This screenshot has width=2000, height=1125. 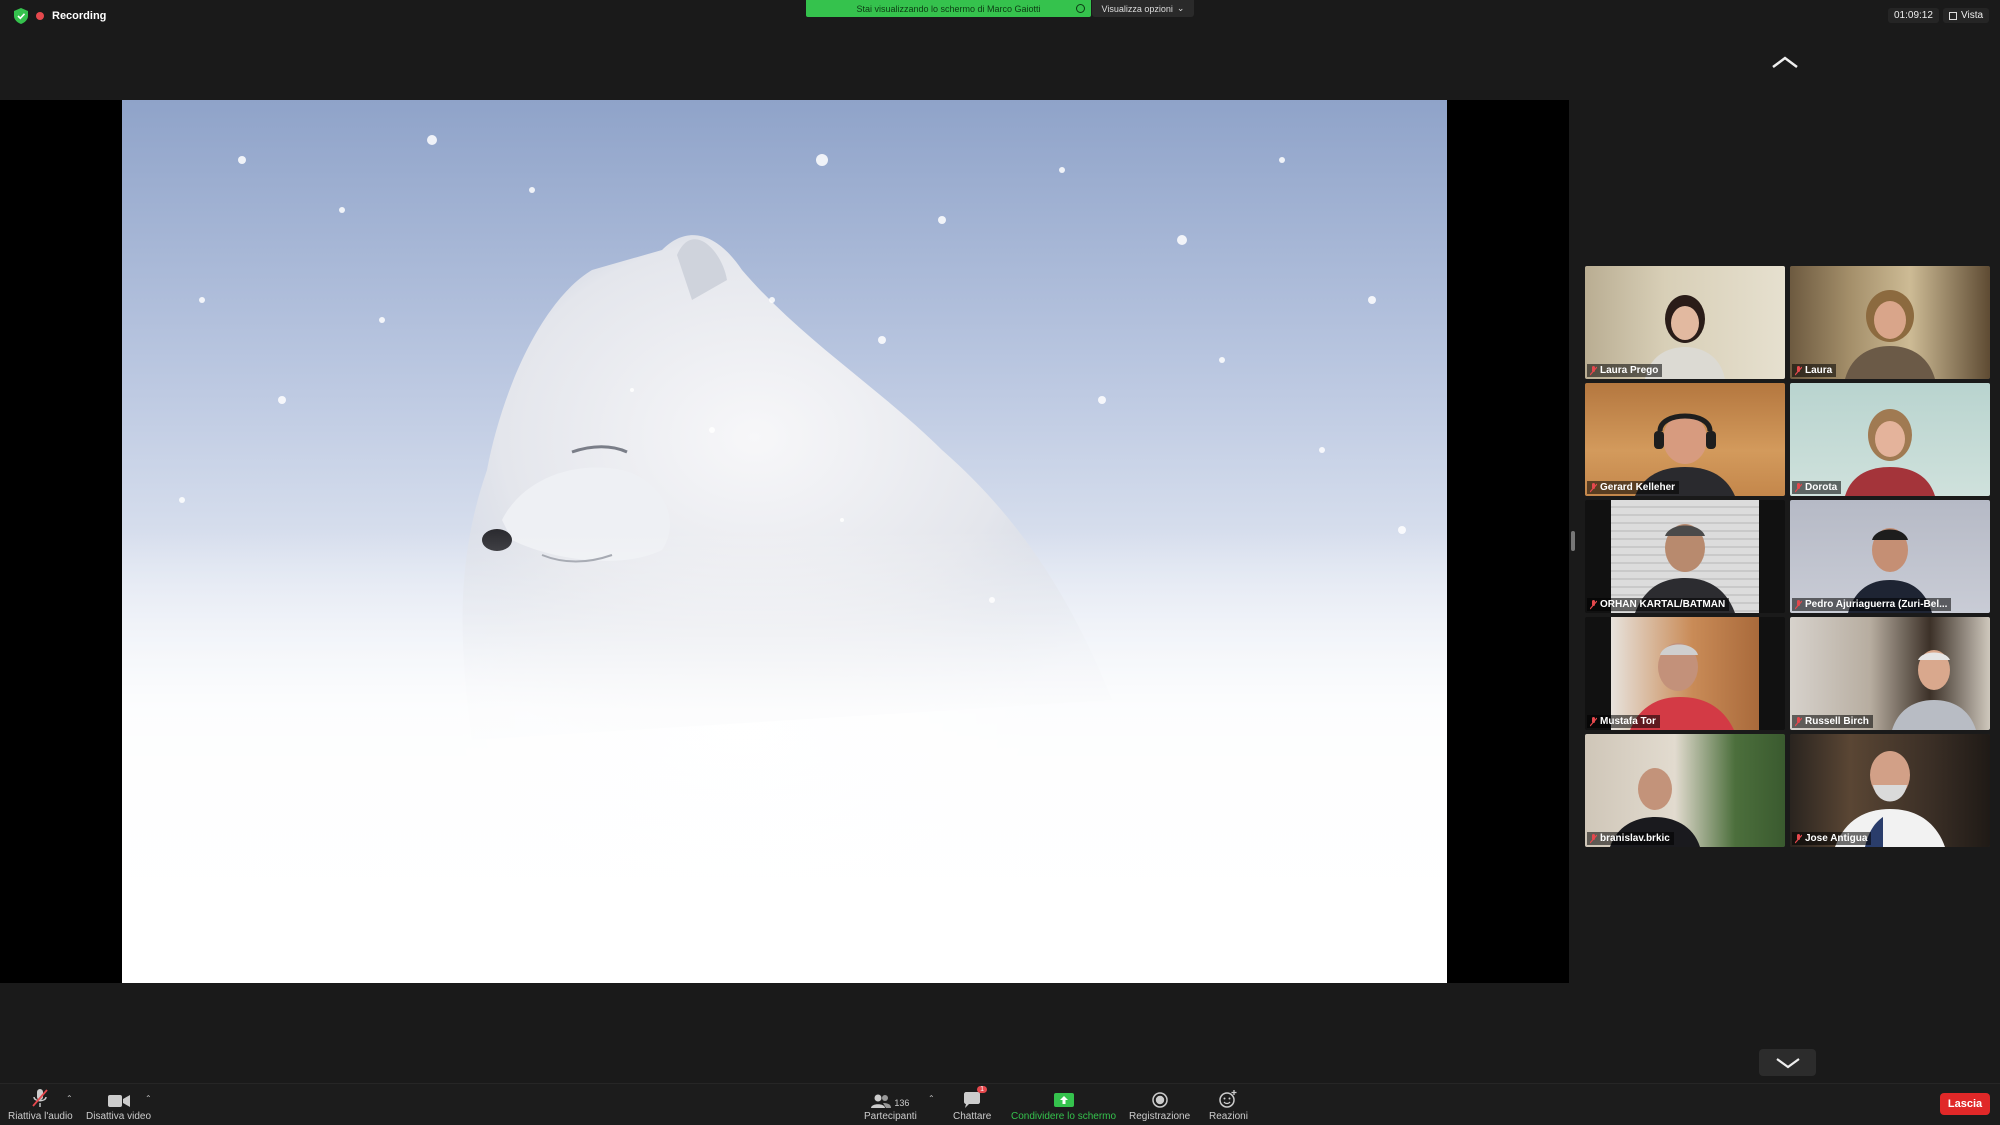 I want to click on chat-button: 1 Chattare, so click(x=972, y=1104).